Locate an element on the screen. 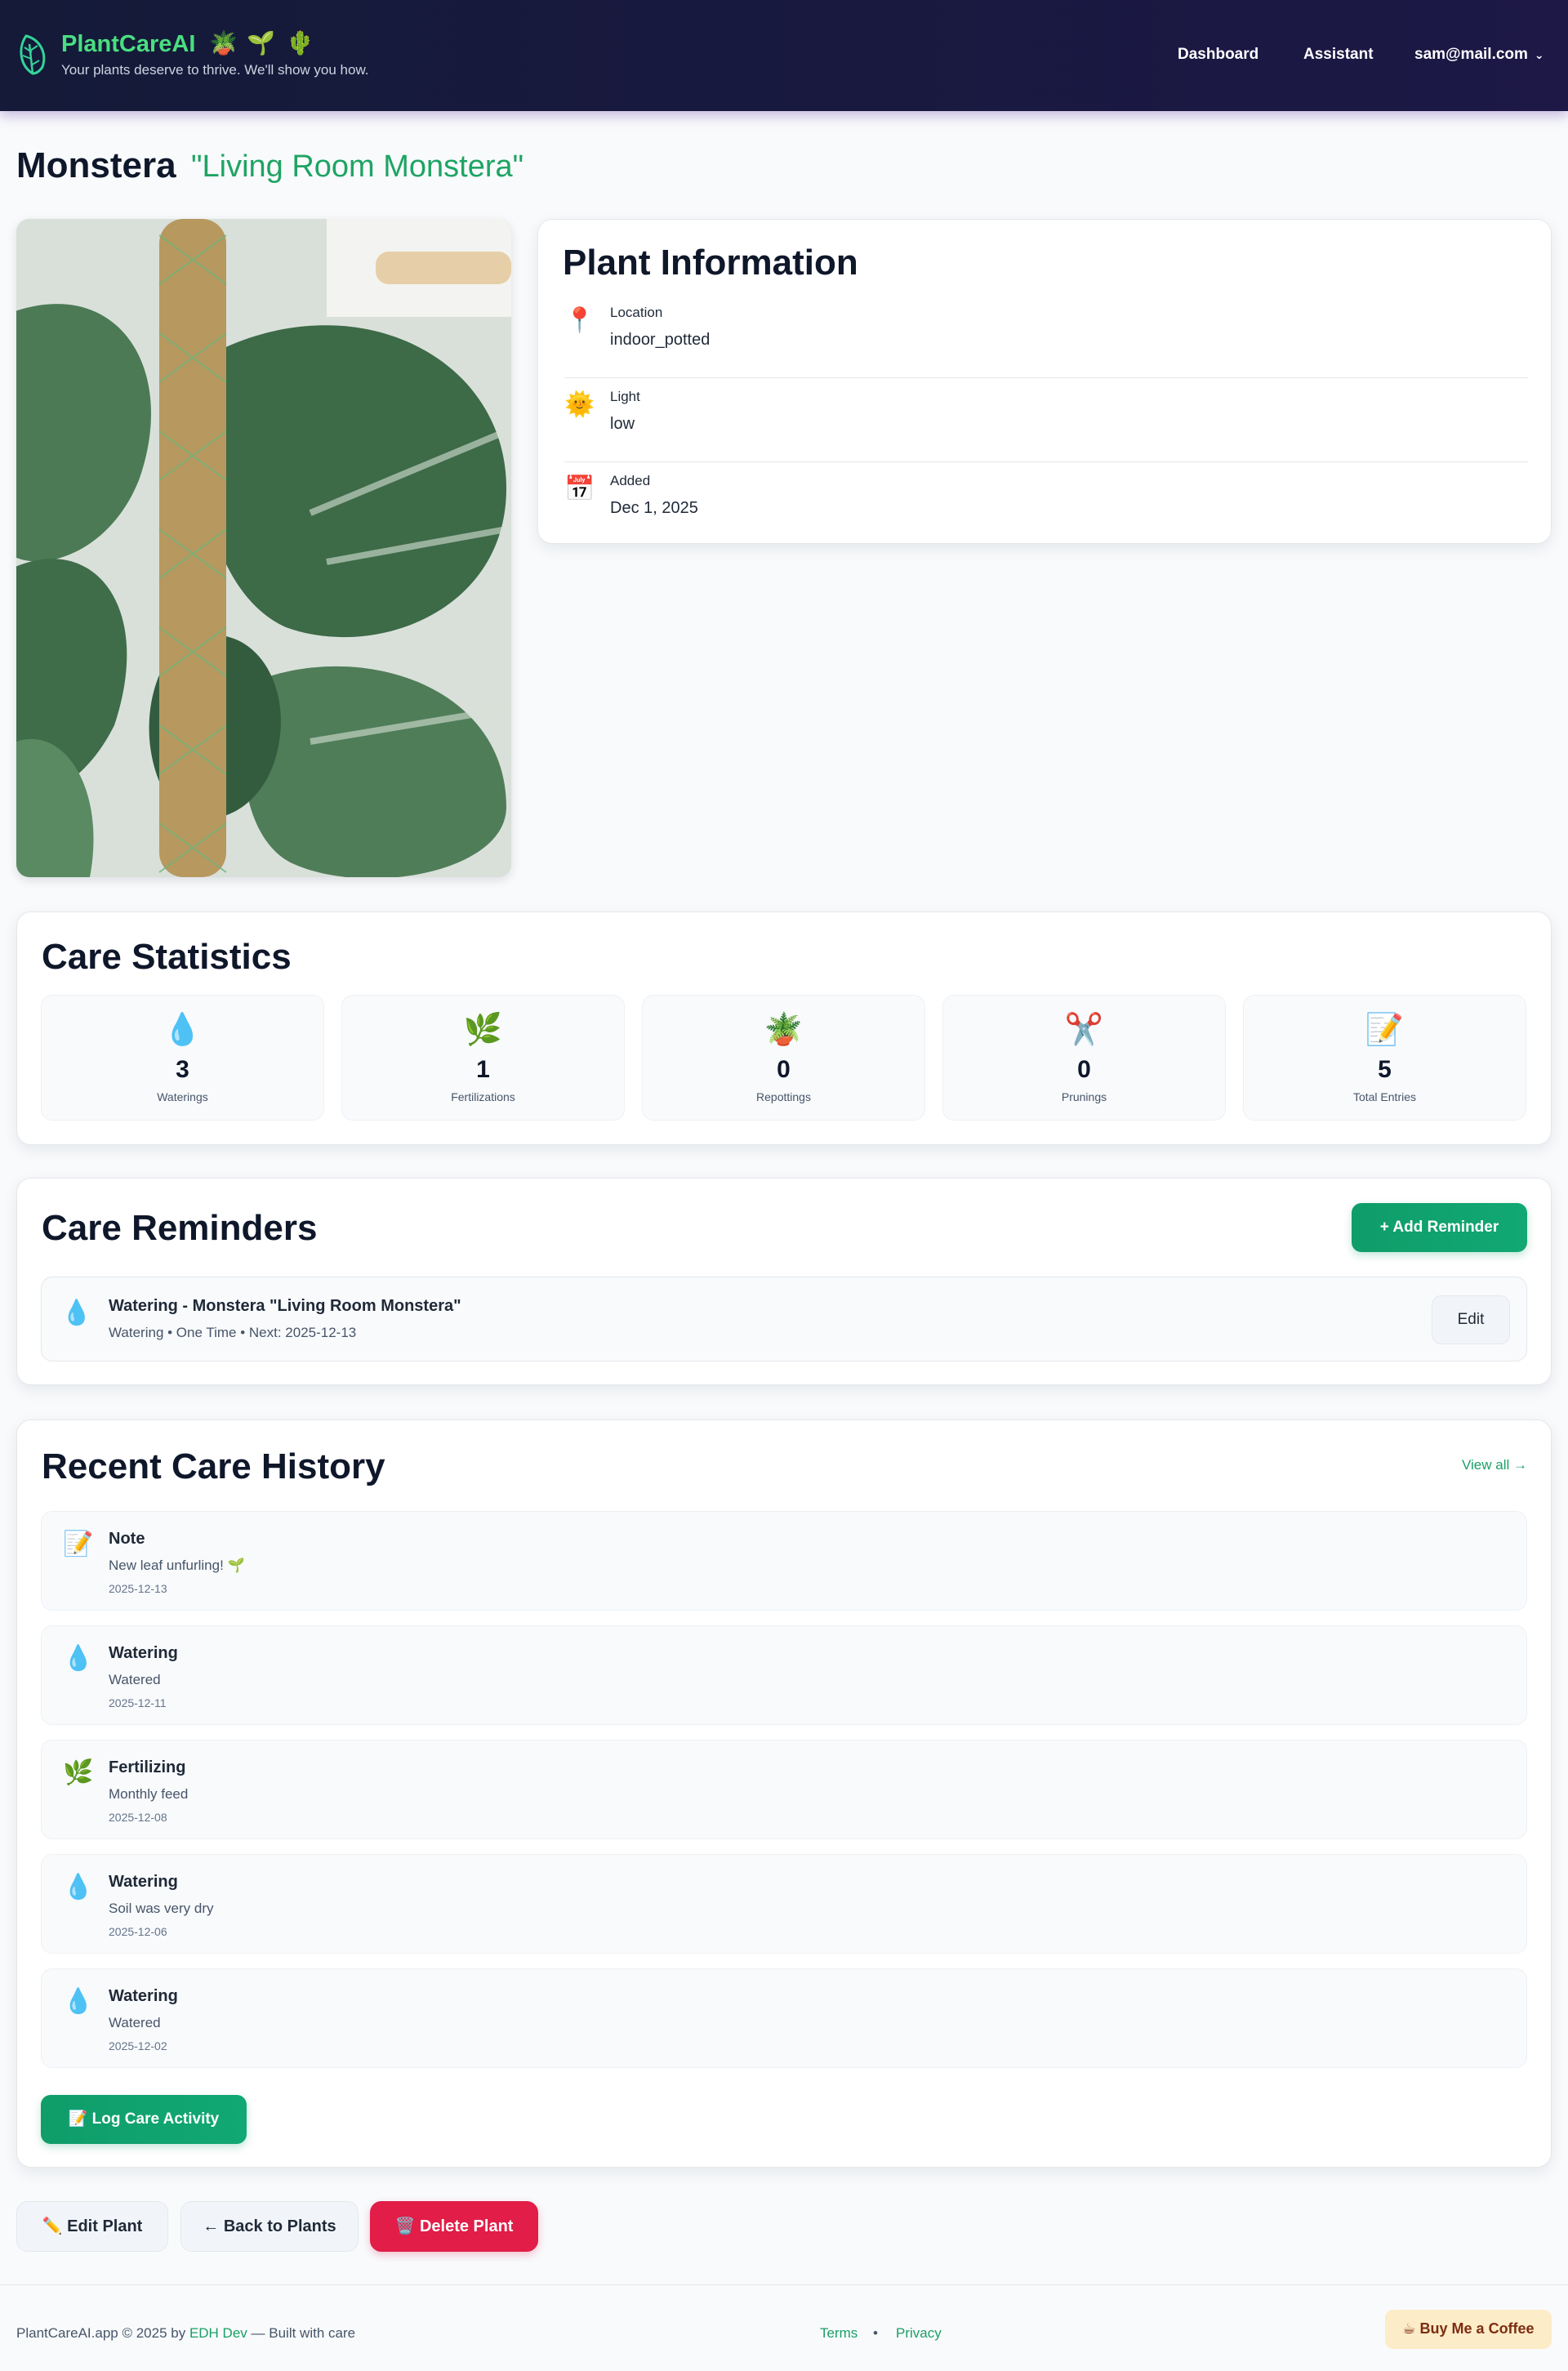  history-entry: 💧 Watering Watered 2025-12-11 is located at coordinates (784, 1675).